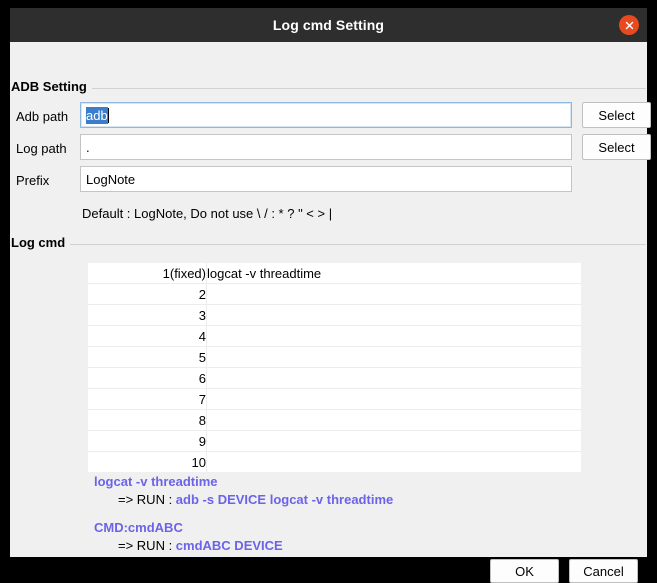 The width and height of the screenshot is (657, 583). I want to click on group-divider-log-cmd, so click(328, 244).